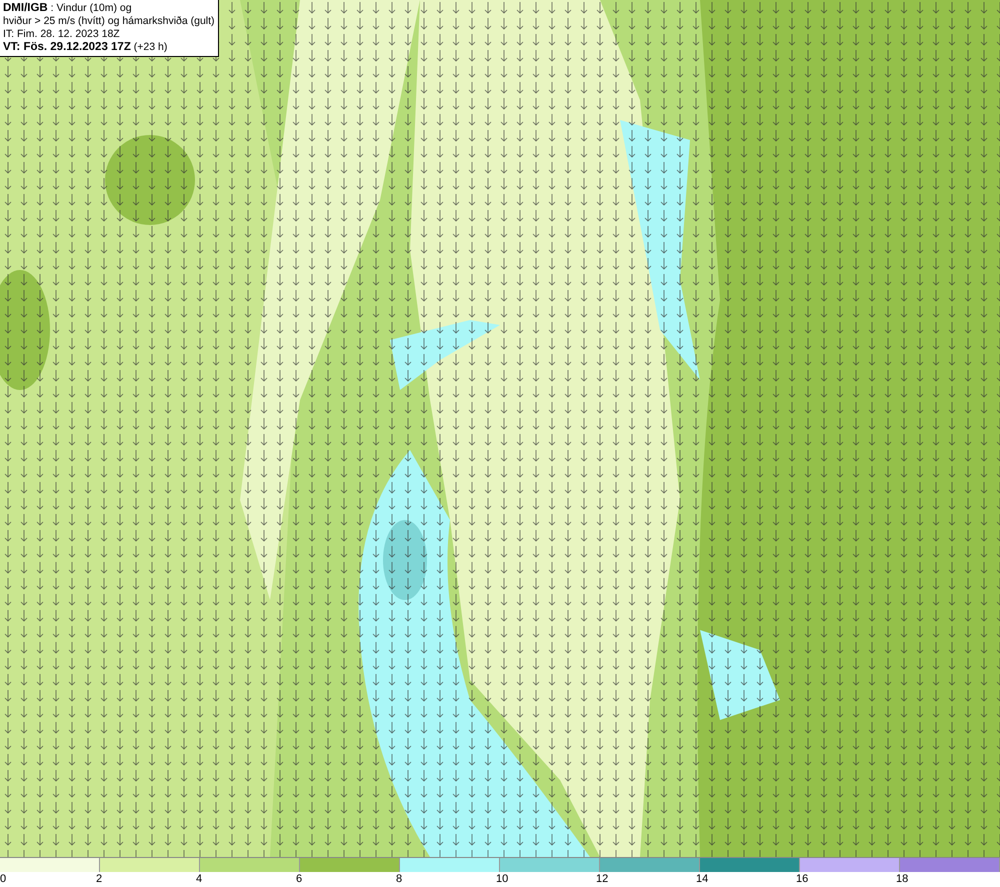 This screenshot has width=1000, height=887. What do you see at coordinates (99, 879) in the screenshot?
I see `legend-tick-label: 2` at bounding box center [99, 879].